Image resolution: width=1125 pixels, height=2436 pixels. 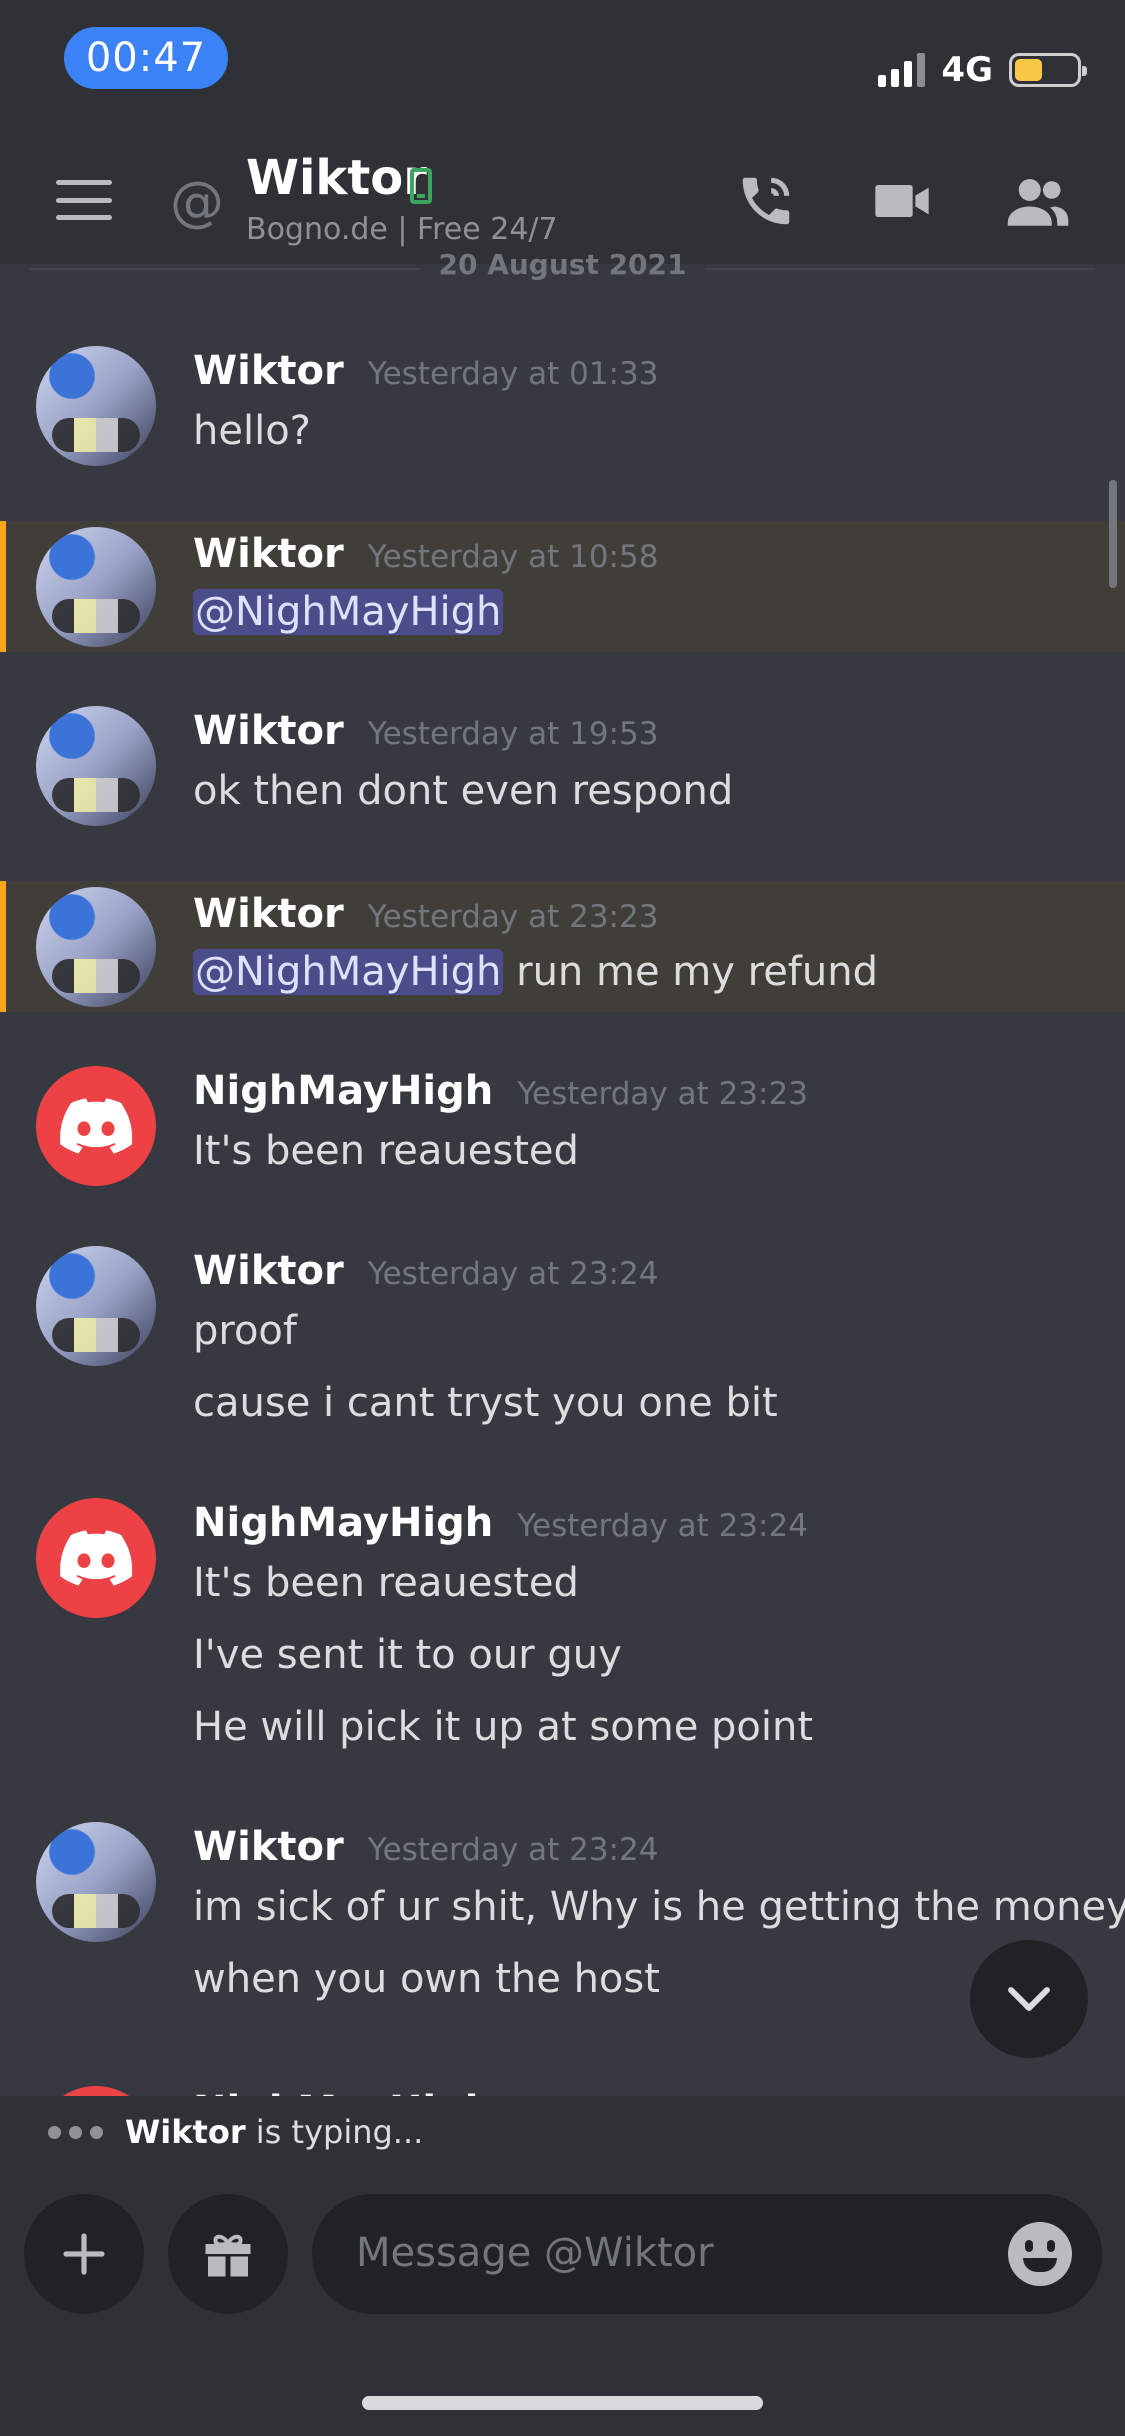 What do you see at coordinates (75, 2132) in the screenshot?
I see `typing-dots-icon` at bounding box center [75, 2132].